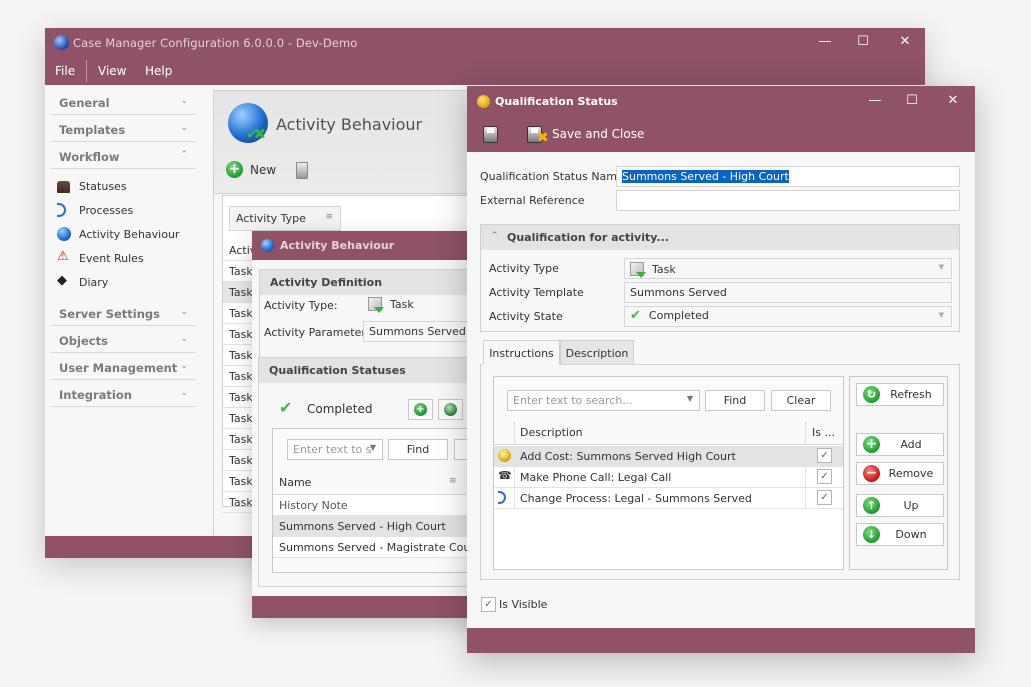 The image size is (1031, 687). Describe the element at coordinates (453, 481) in the screenshot. I see `sort-icon: ≡` at that location.